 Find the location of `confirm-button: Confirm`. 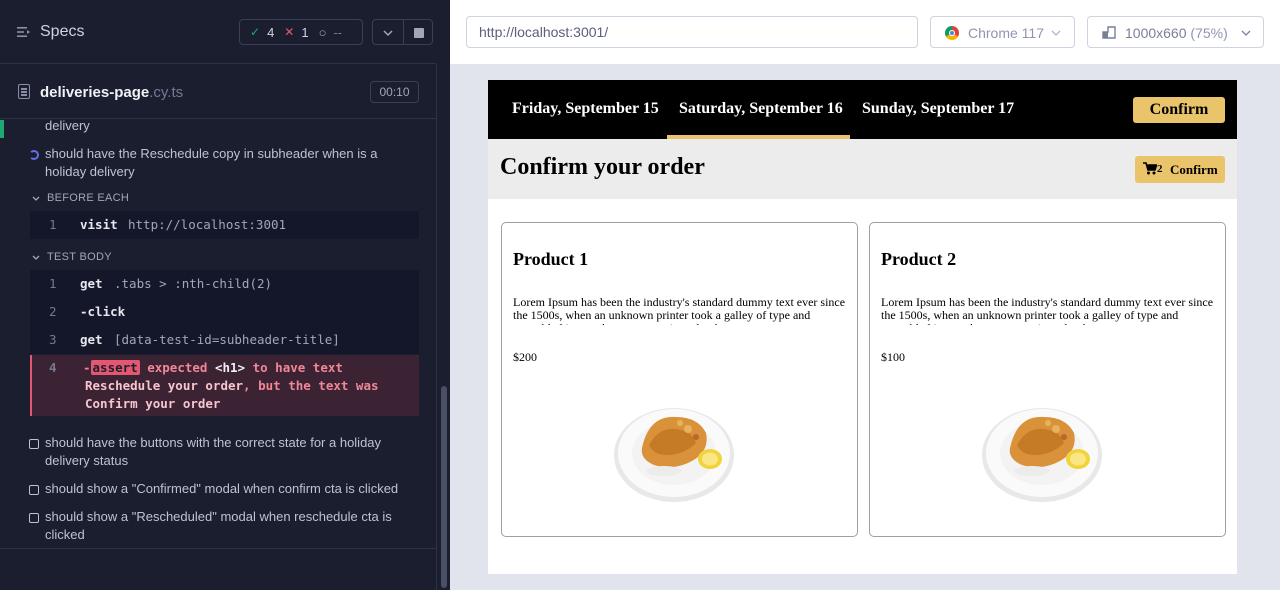

confirm-button: Confirm is located at coordinates (1179, 110).